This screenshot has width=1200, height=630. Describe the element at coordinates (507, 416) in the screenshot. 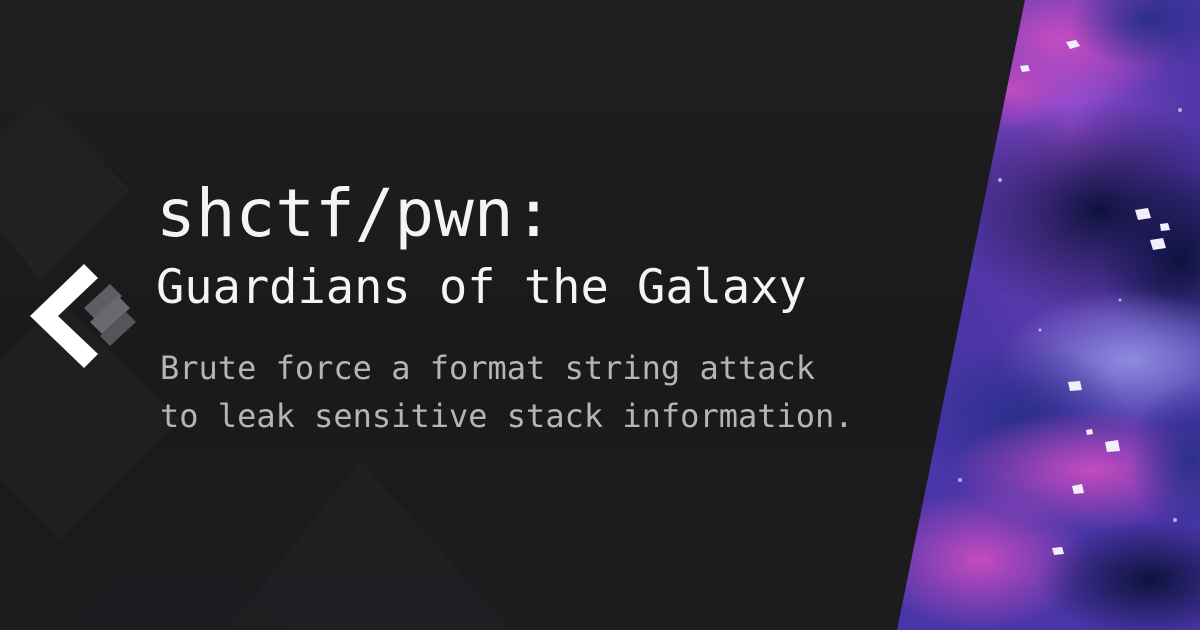

I see `description-line: to leak sensitive stack information.` at that location.